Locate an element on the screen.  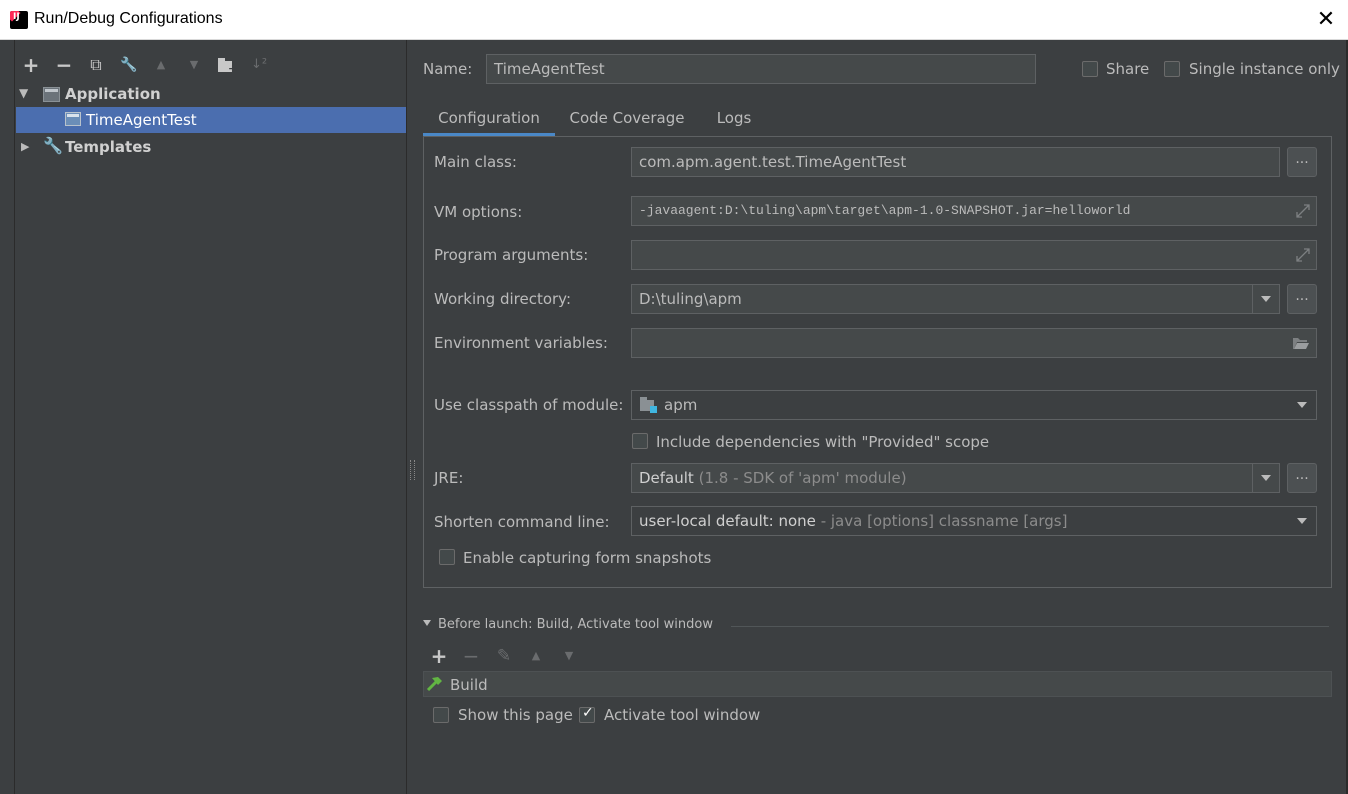
collapse-before-launch-icon is located at coordinates (427, 623).